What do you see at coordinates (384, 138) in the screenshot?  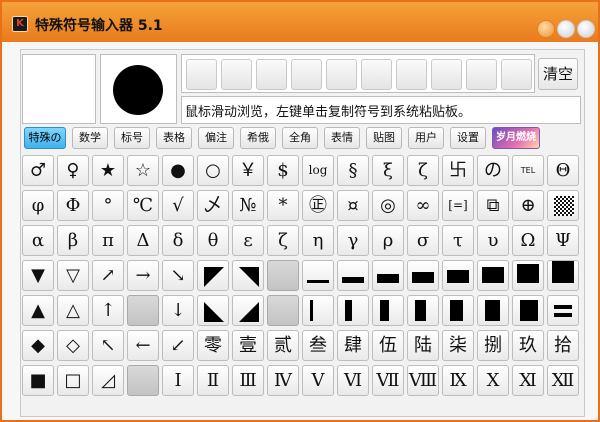 I see `tab-8: 贴图` at bounding box center [384, 138].